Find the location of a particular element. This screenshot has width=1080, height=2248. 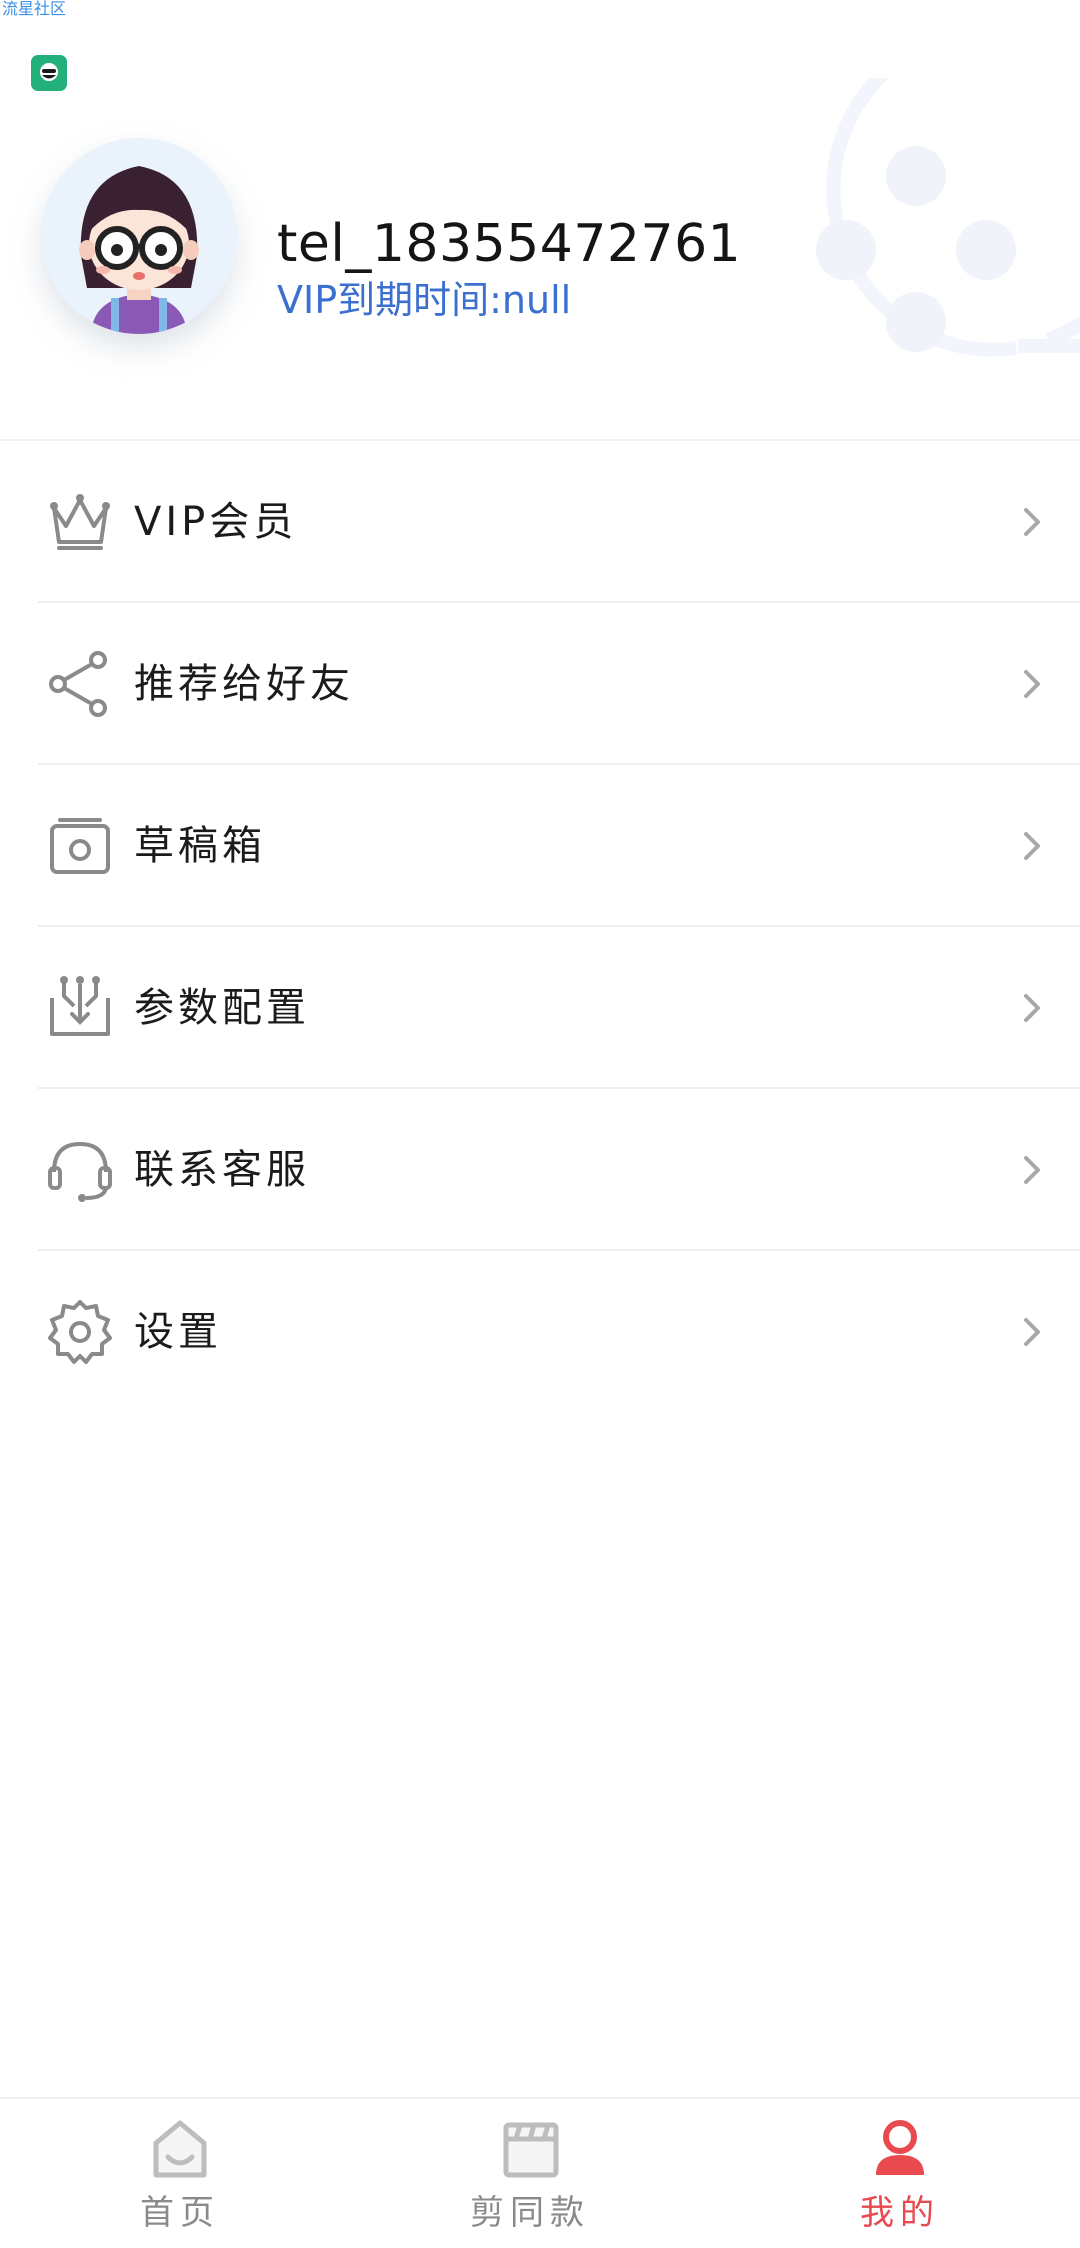

menu-item-label: 推荐给好友 is located at coordinates (244, 684).